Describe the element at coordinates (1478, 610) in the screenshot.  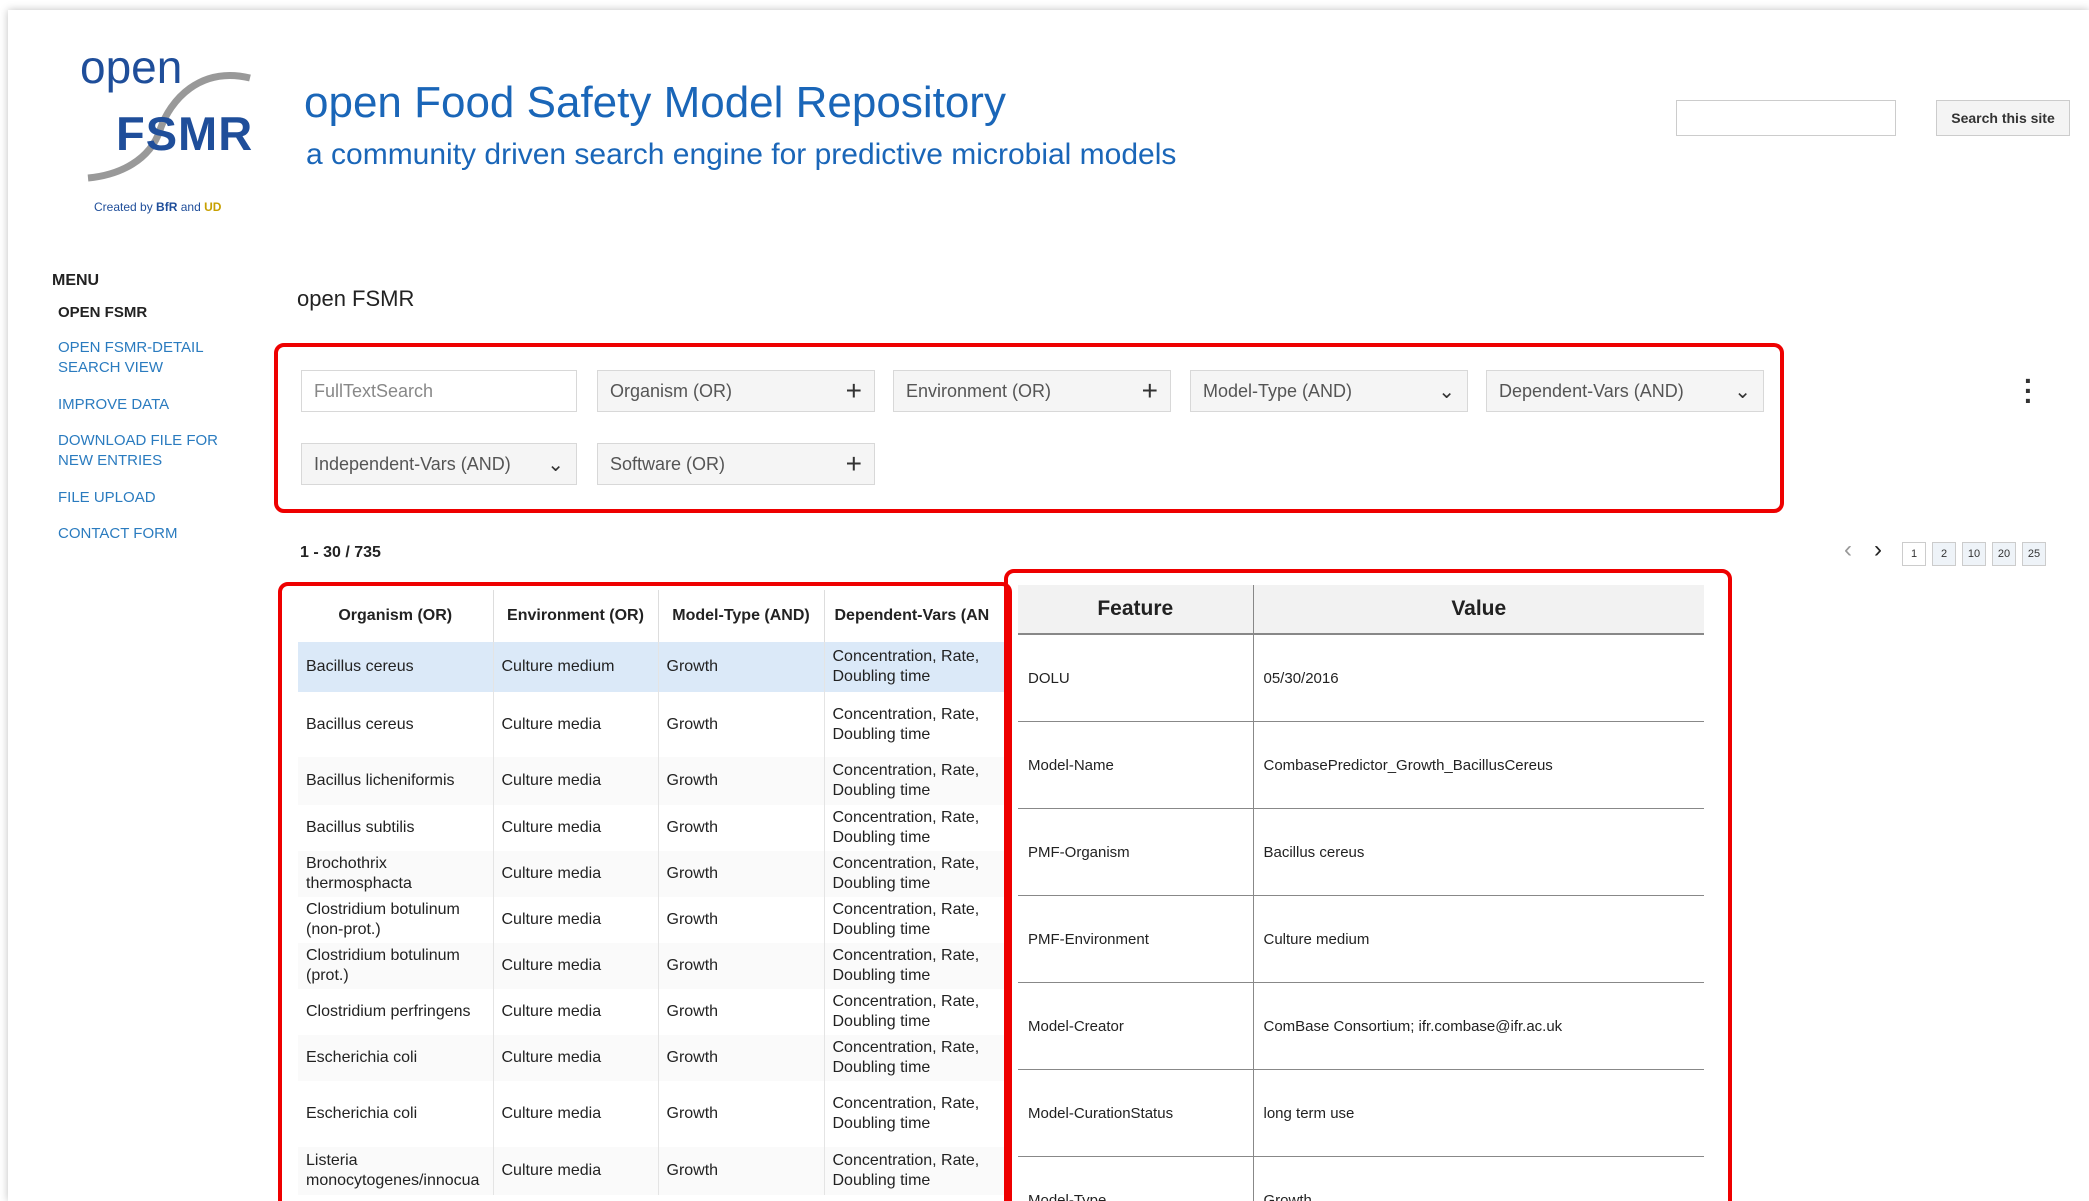
I see `details-header-value: Value` at that location.